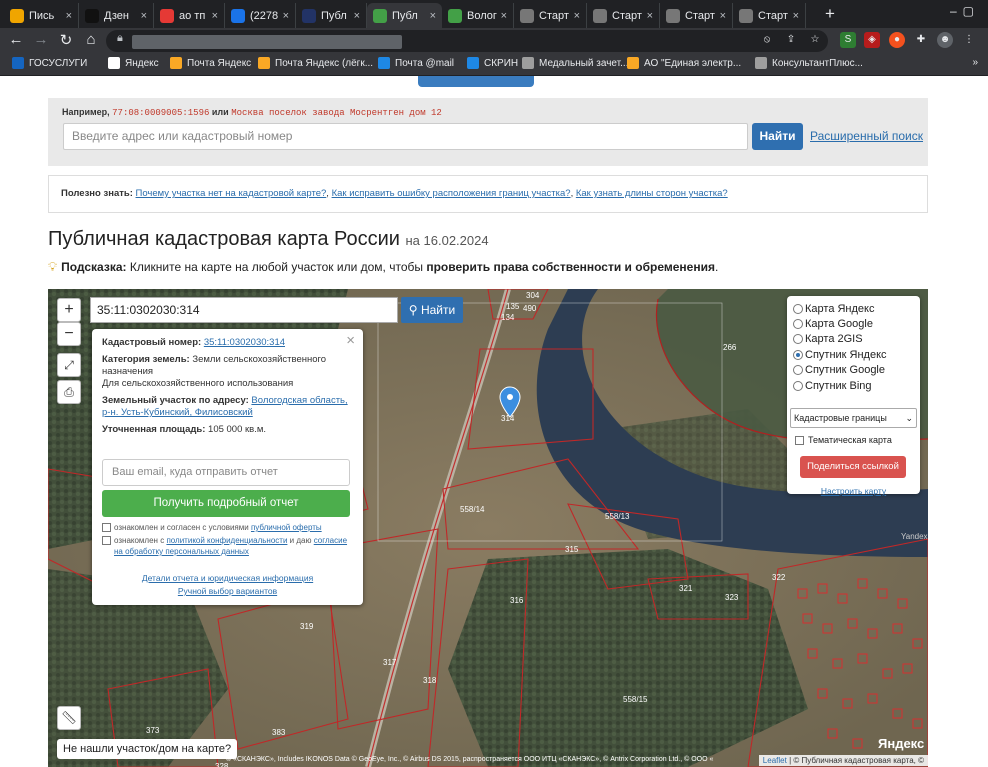 This screenshot has width=988, height=767. Describe the element at coordinates (652, 193) in the screenshot. I see `useful-link-side-lengths: Как узнать длины сторон участка?` at that location.